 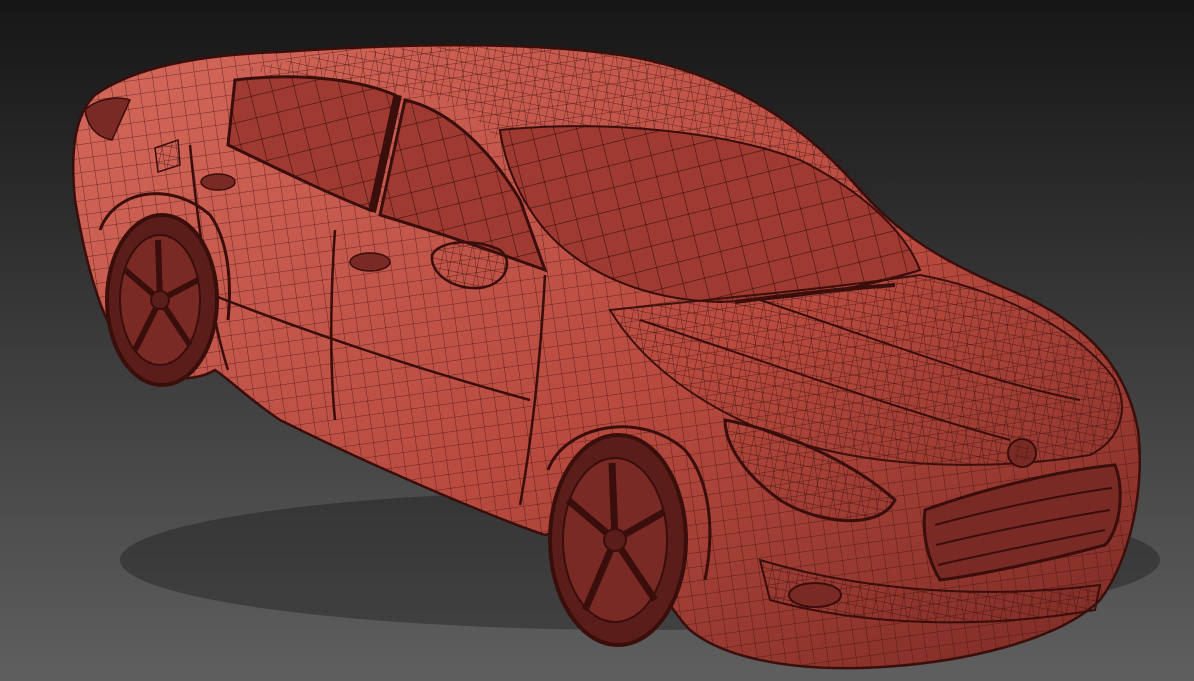 What do you see at coordinates (815, 595) in the screenshot?
I see `fog-light` at bounding box center [815, 595].